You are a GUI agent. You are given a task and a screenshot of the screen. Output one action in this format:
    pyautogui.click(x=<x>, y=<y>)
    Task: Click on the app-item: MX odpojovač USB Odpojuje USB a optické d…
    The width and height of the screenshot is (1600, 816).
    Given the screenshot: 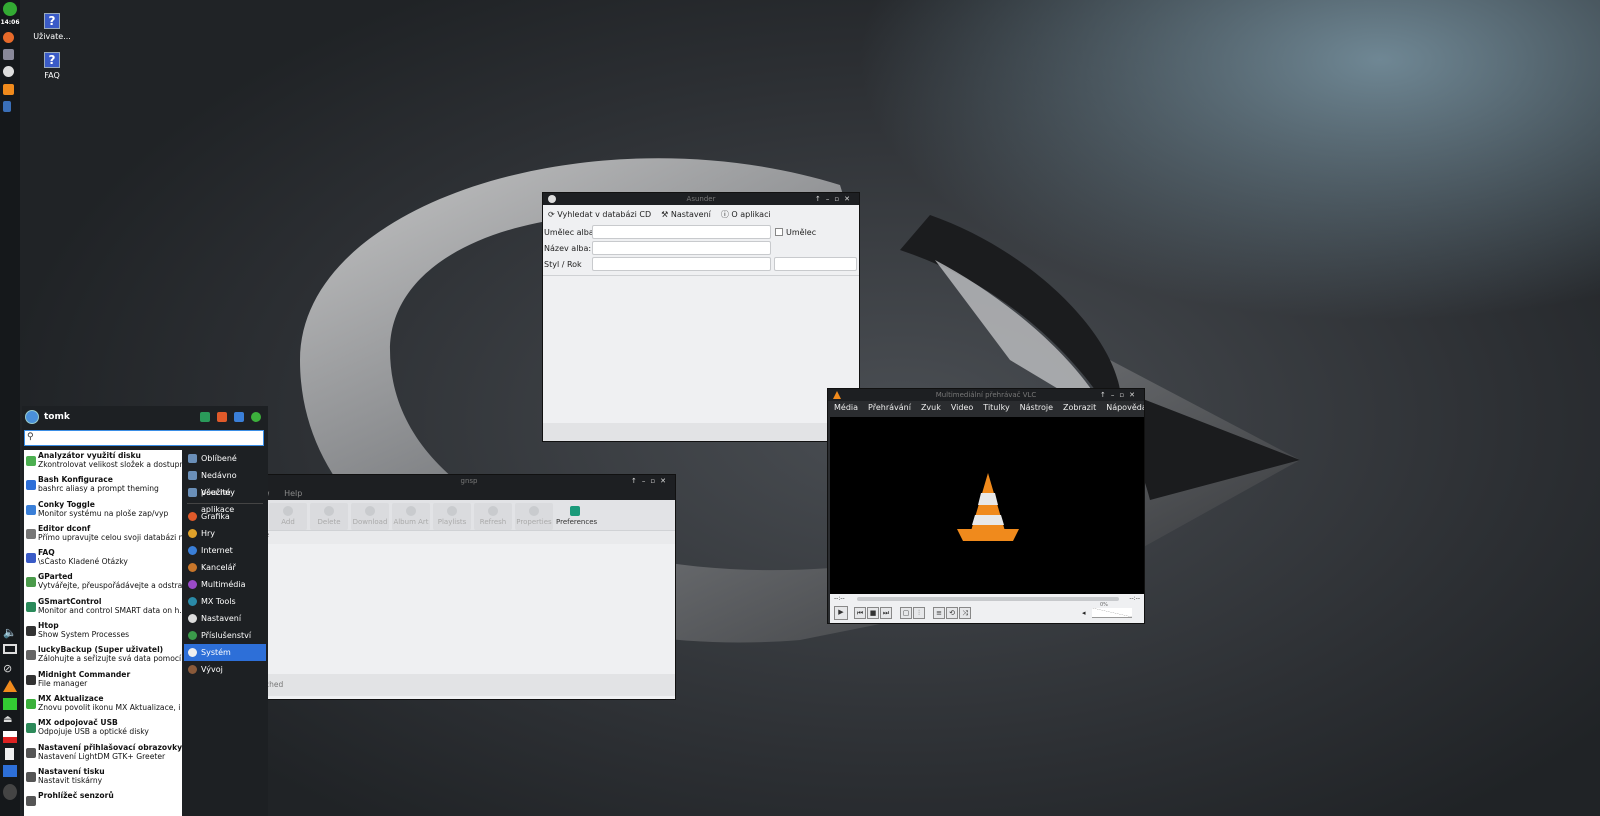 What is the action you would take?
    pyautogui.click(x=103, y=729)
    